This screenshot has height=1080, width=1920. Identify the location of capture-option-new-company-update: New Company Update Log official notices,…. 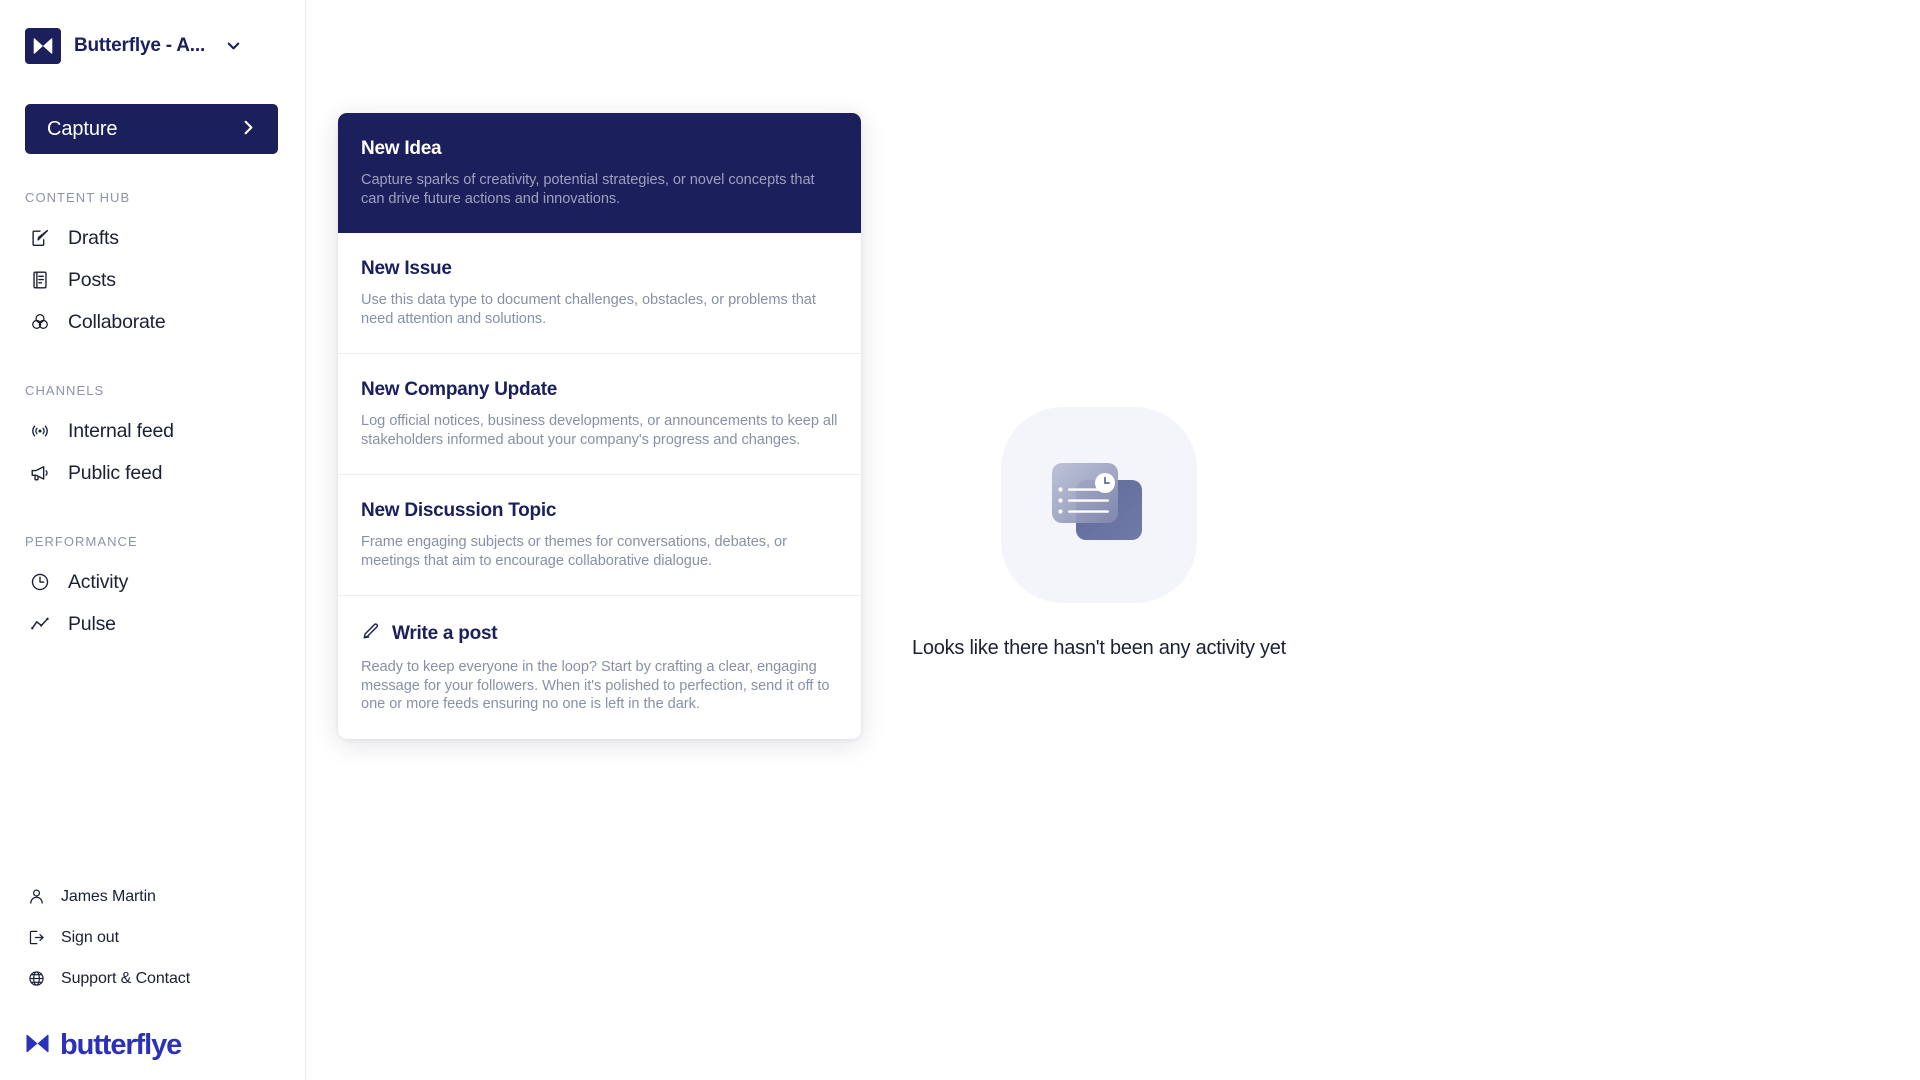
(599, 415).